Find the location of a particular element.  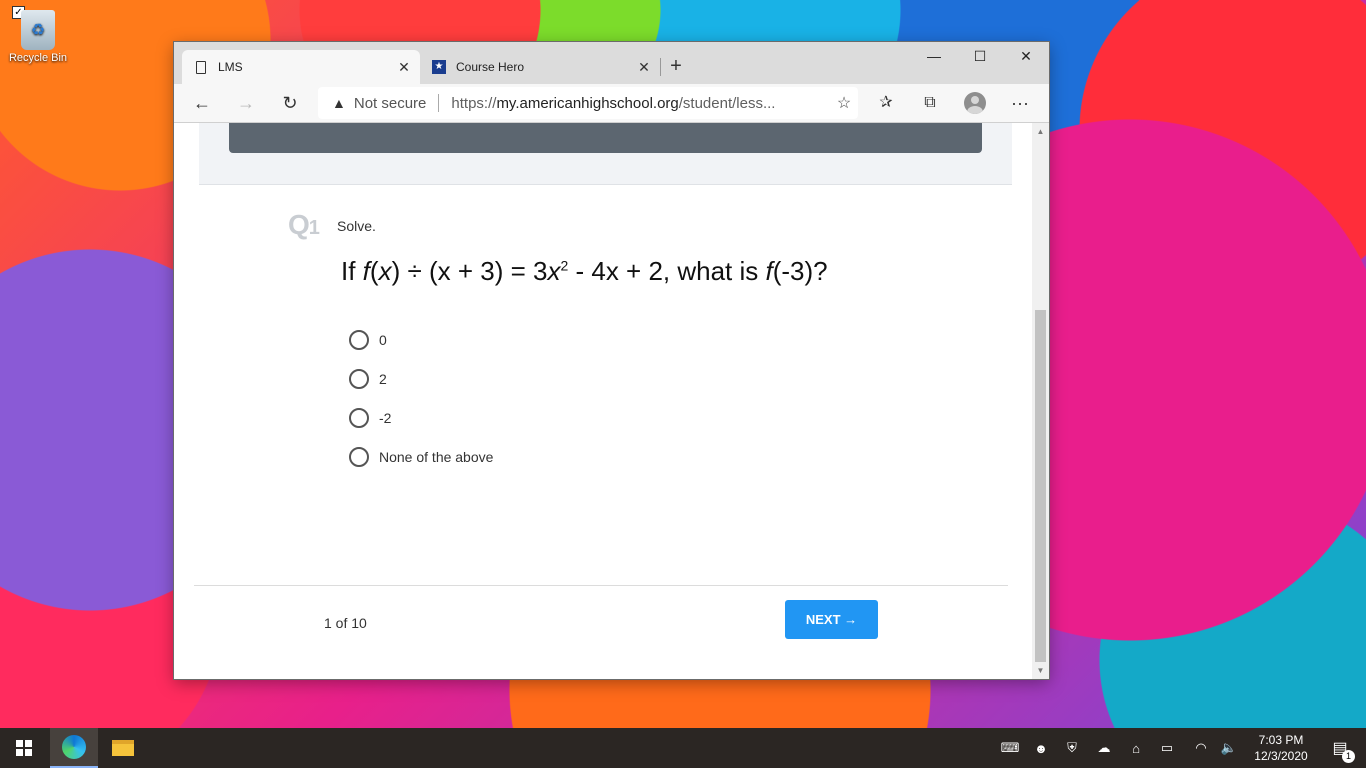

notification-center-icon: ▤ 1 is located at coordinates (1340, 748).